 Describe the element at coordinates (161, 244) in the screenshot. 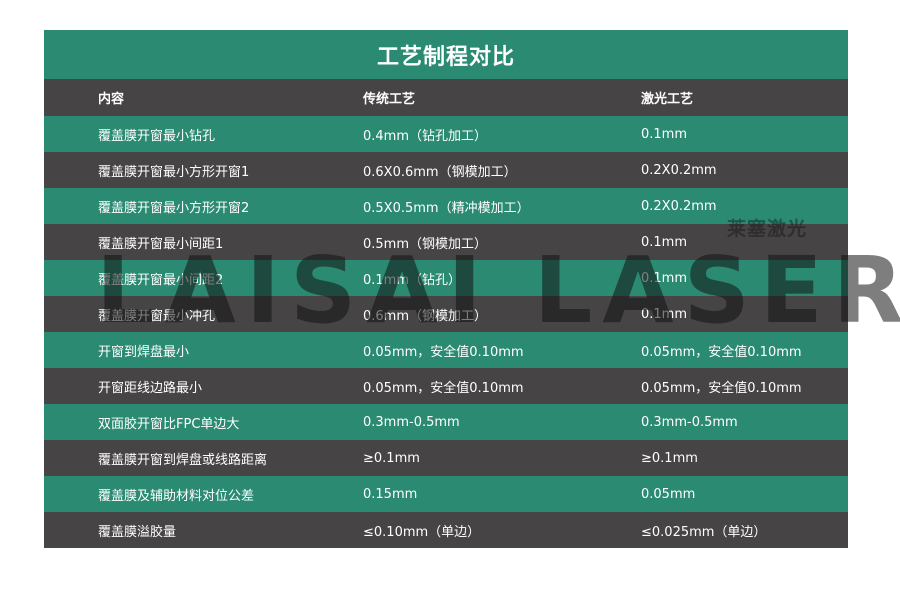

I see `row-content: 覆盖膜开窗最小间距1` at that location.